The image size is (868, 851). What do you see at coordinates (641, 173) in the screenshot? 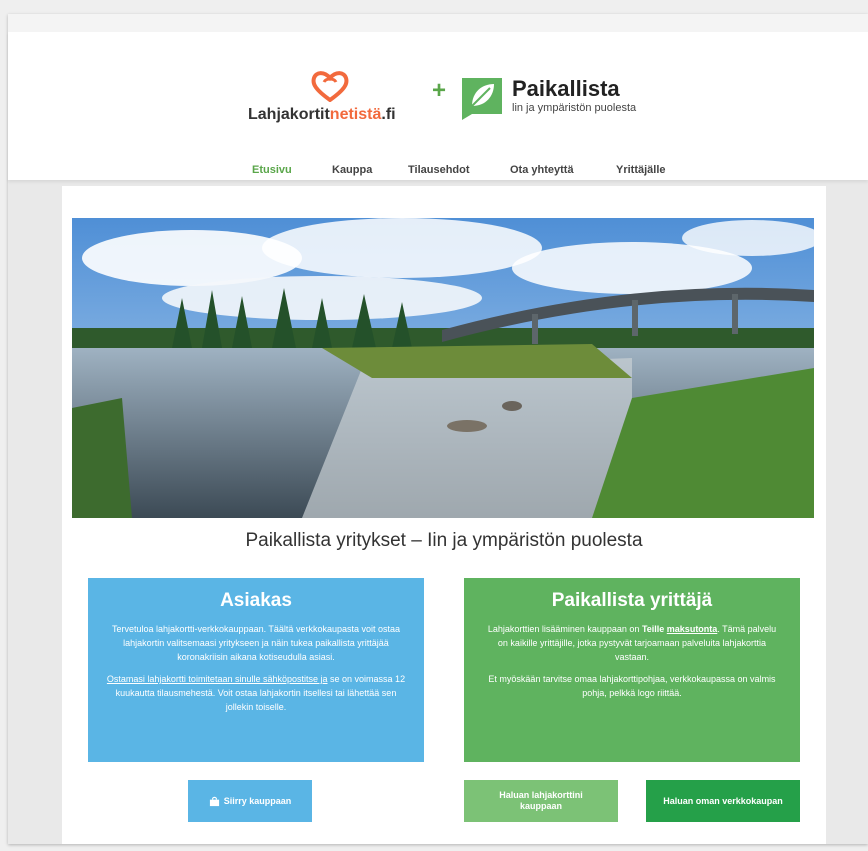
I see `nav-item-yrittajalle: Yrittäjälle` at bounding box center [641, 173].